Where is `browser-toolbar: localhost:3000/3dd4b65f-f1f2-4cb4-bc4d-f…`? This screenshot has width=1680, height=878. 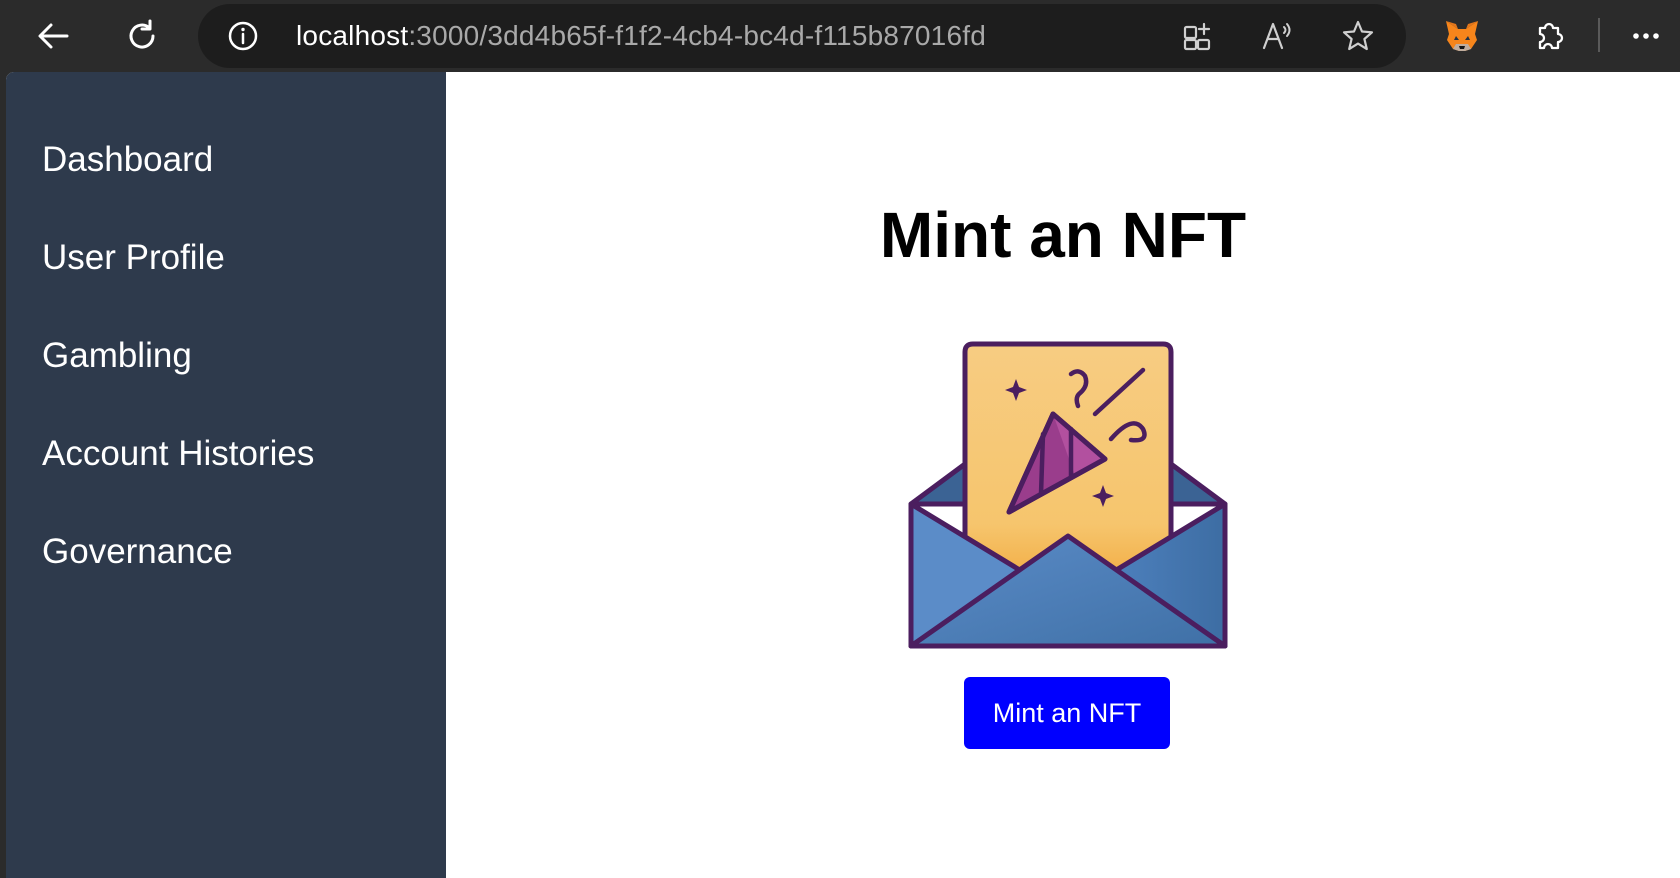
browser-toolbar: localhost:3000/3dd4b65f-f1f2-4cb4-bc4d-f… is located at coordinates (840, 36).